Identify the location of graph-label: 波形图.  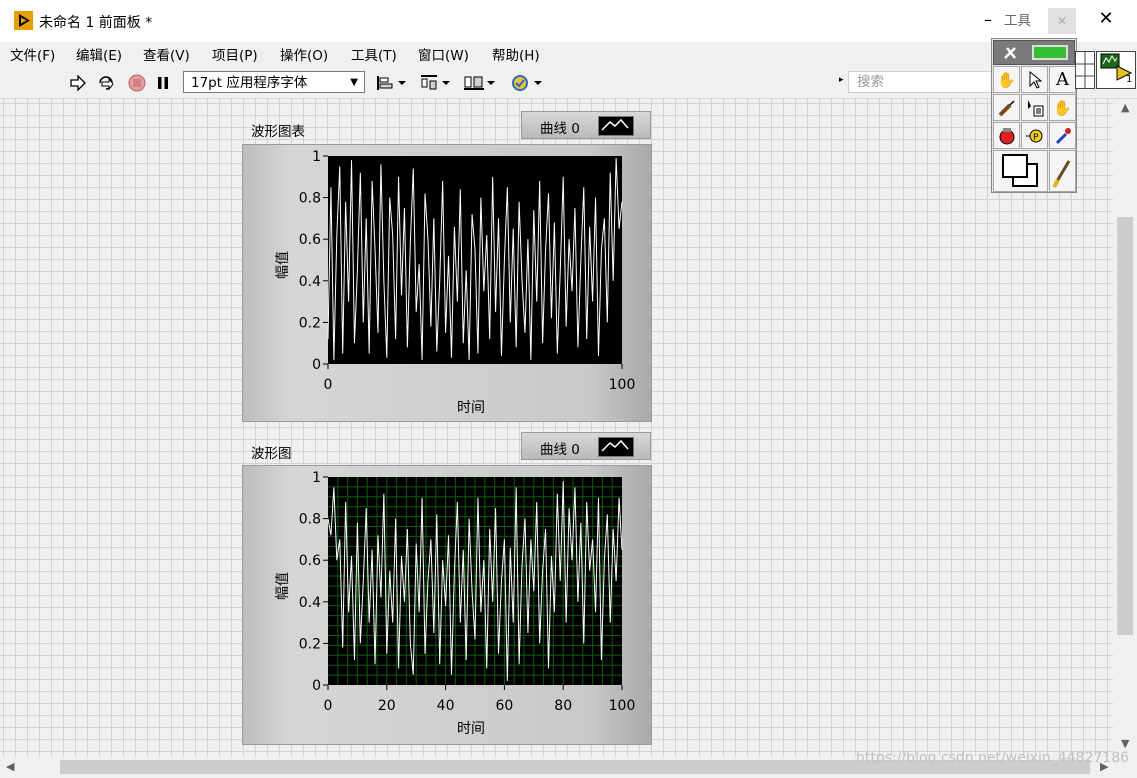
(271, 454).